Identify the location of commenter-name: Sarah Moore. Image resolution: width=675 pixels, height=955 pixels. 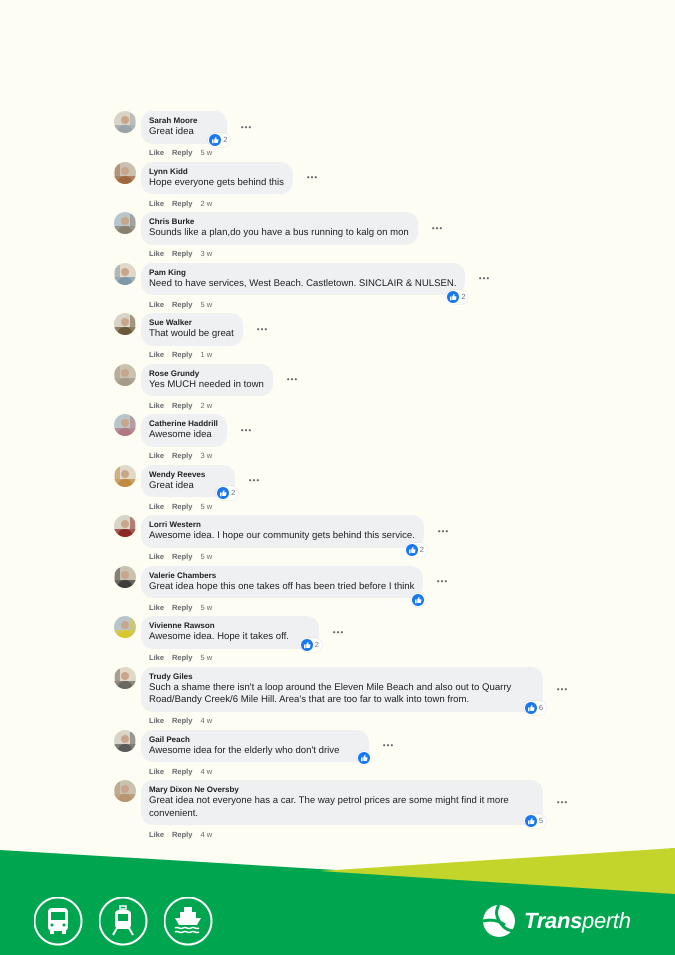
(173, 120).